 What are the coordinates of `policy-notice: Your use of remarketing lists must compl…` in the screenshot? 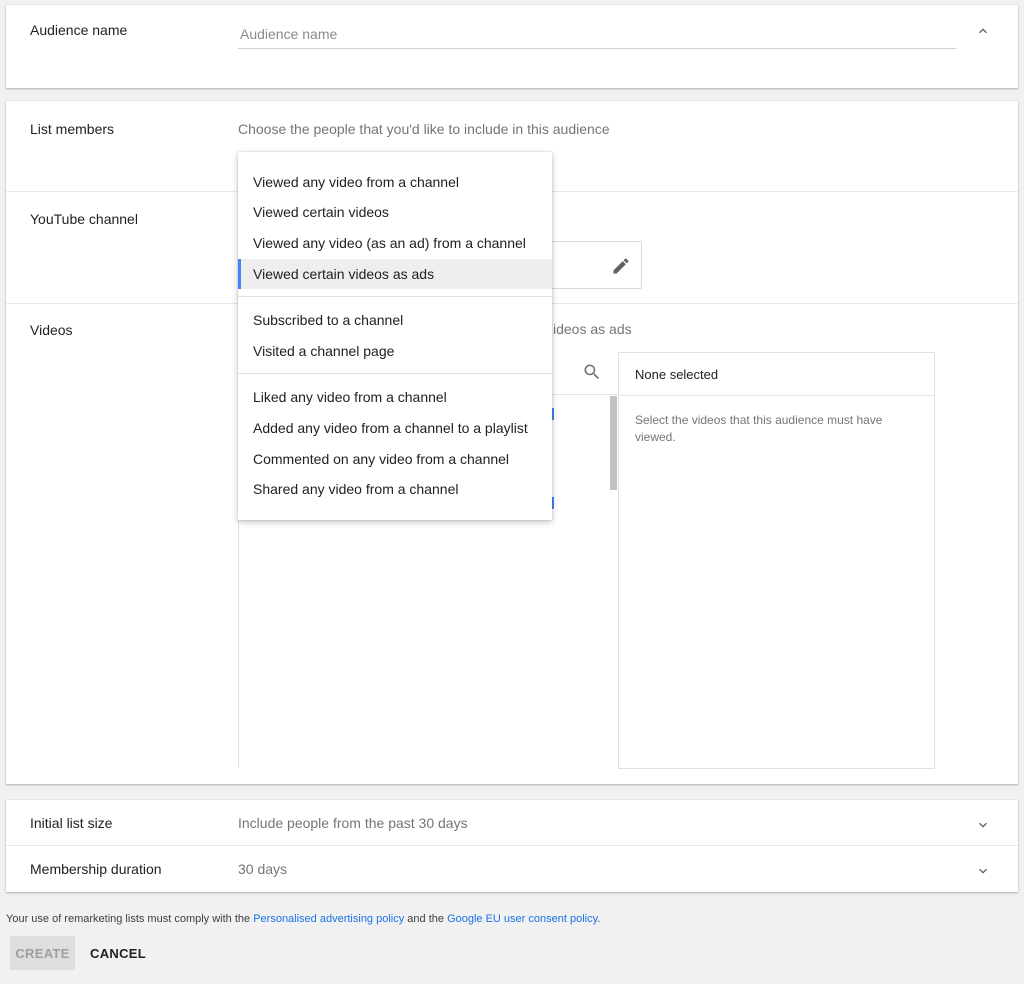 It's located at (303, 919).